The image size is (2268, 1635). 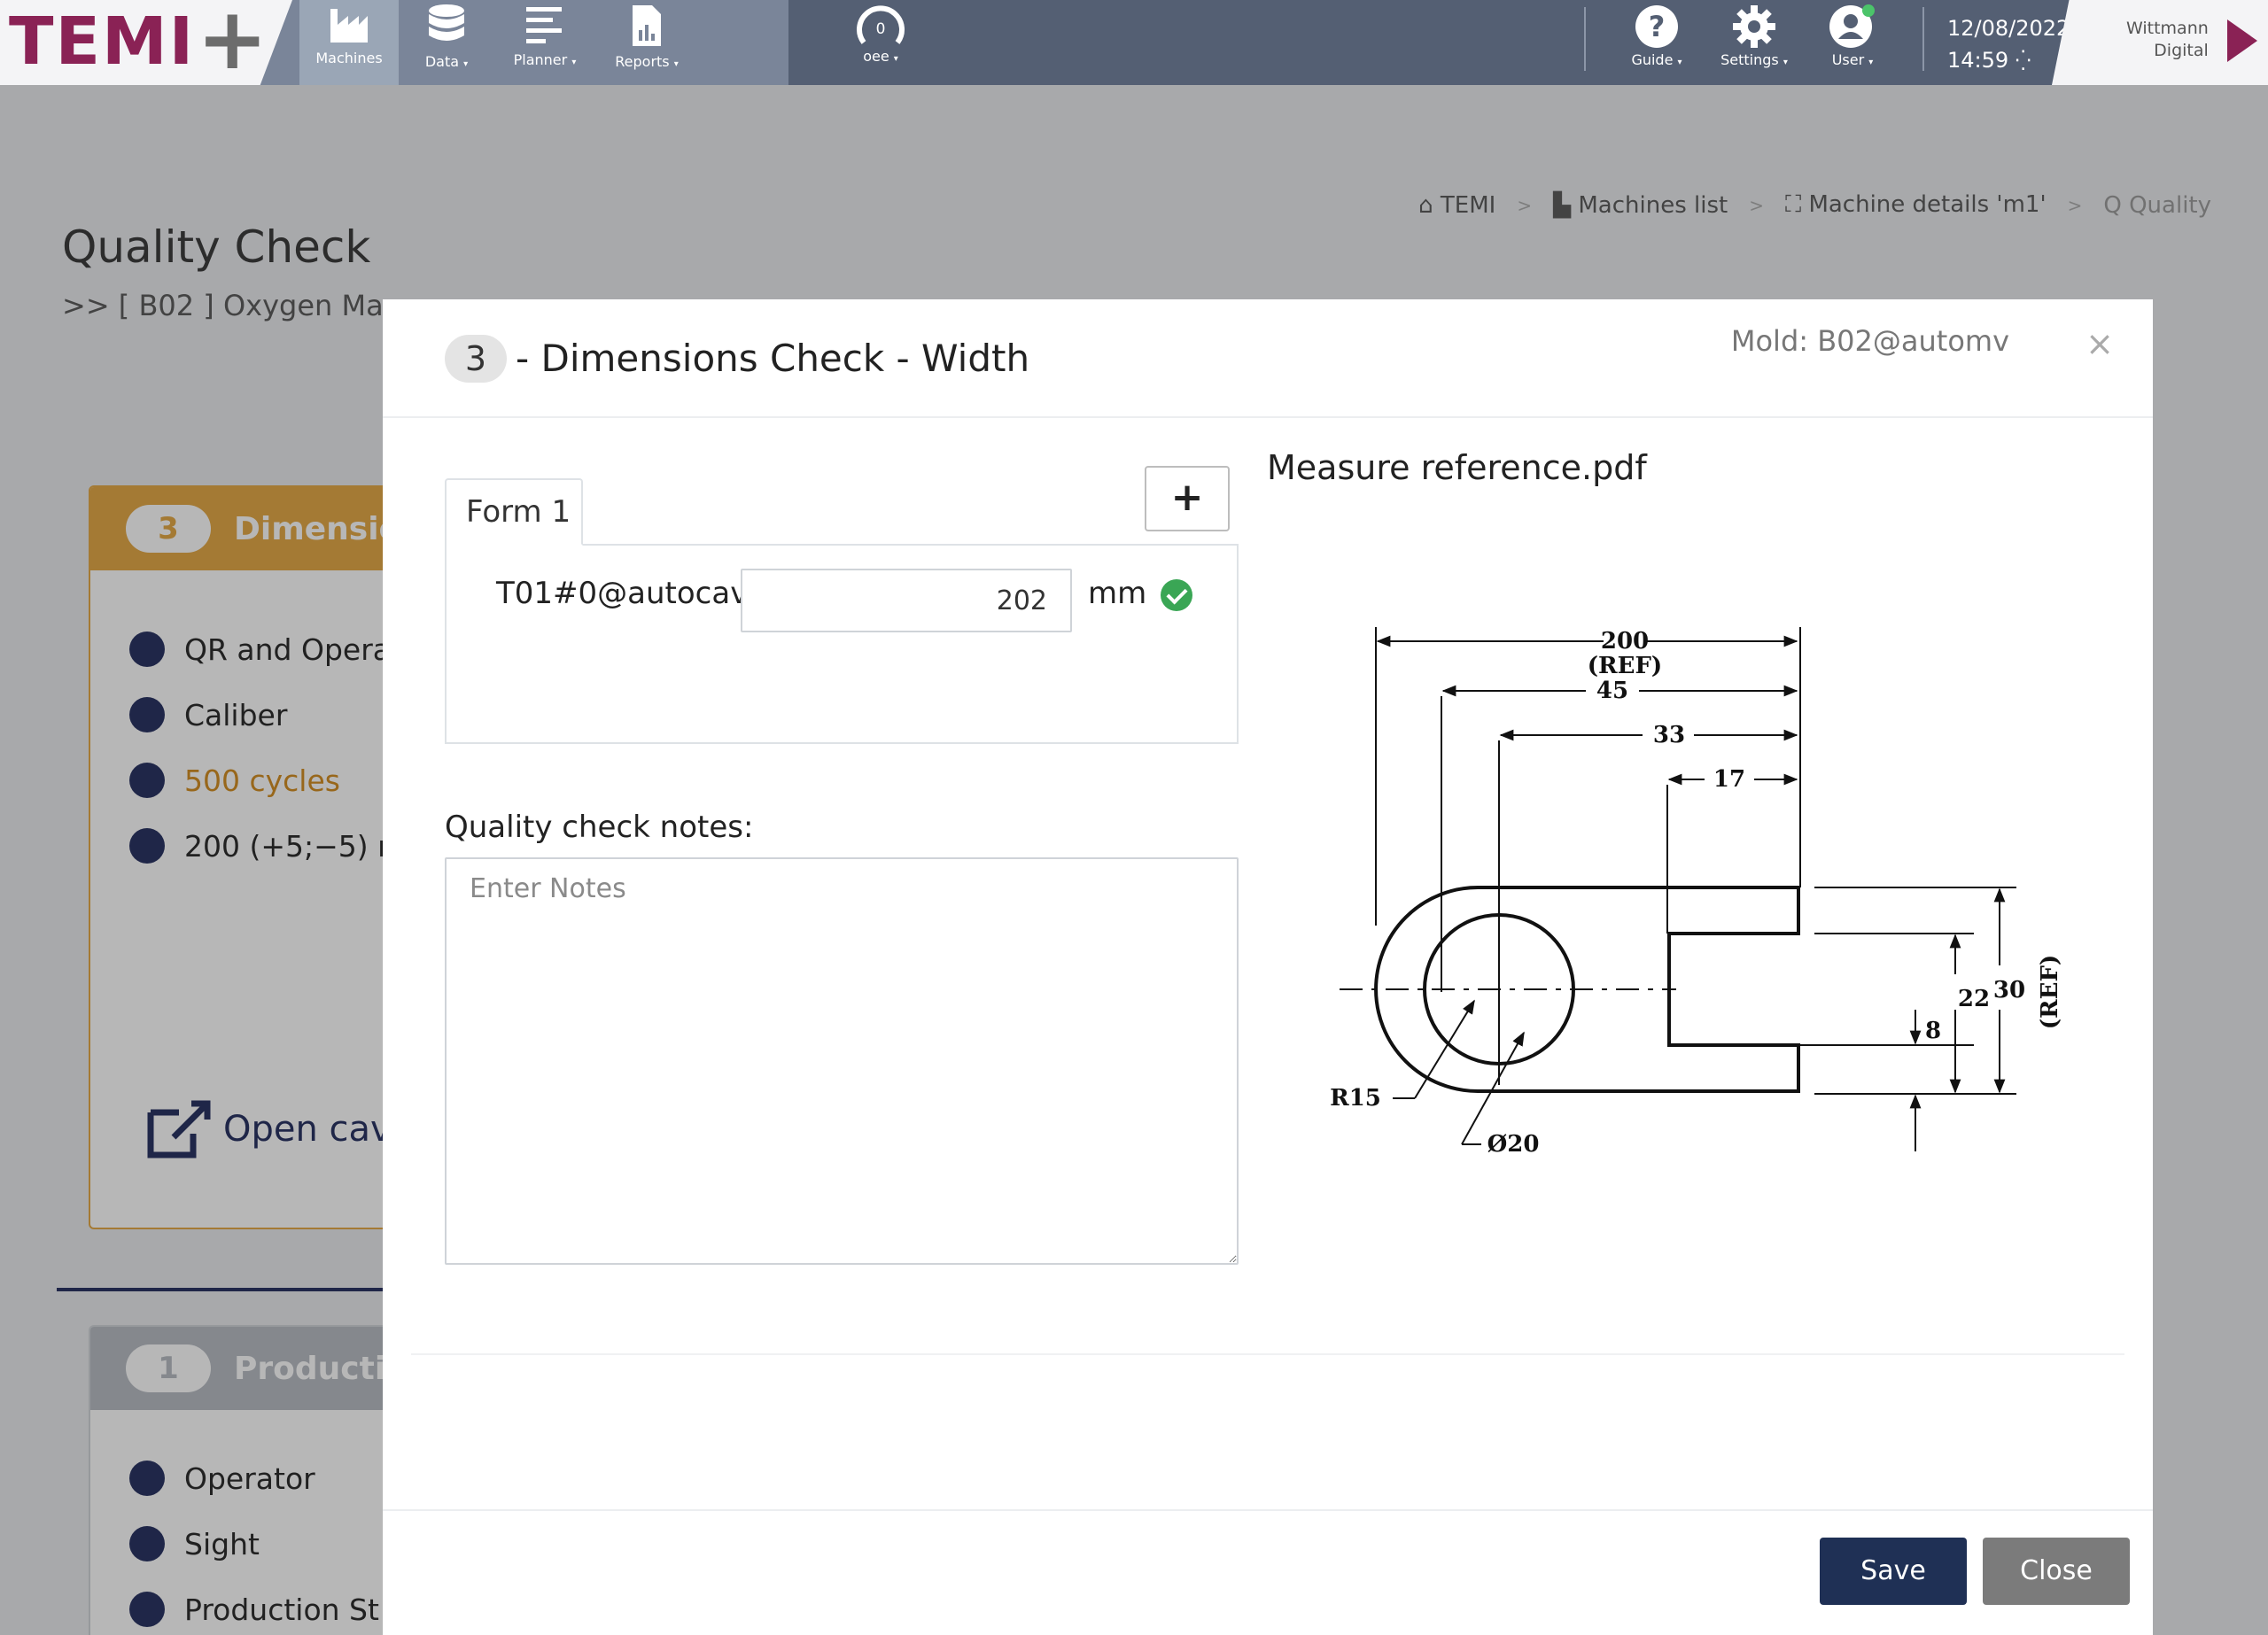 What do you see at coordinates (1355, 1098) in the screenshot?
I see `dim-r15: R15` at bounding box center [1355, 1098].